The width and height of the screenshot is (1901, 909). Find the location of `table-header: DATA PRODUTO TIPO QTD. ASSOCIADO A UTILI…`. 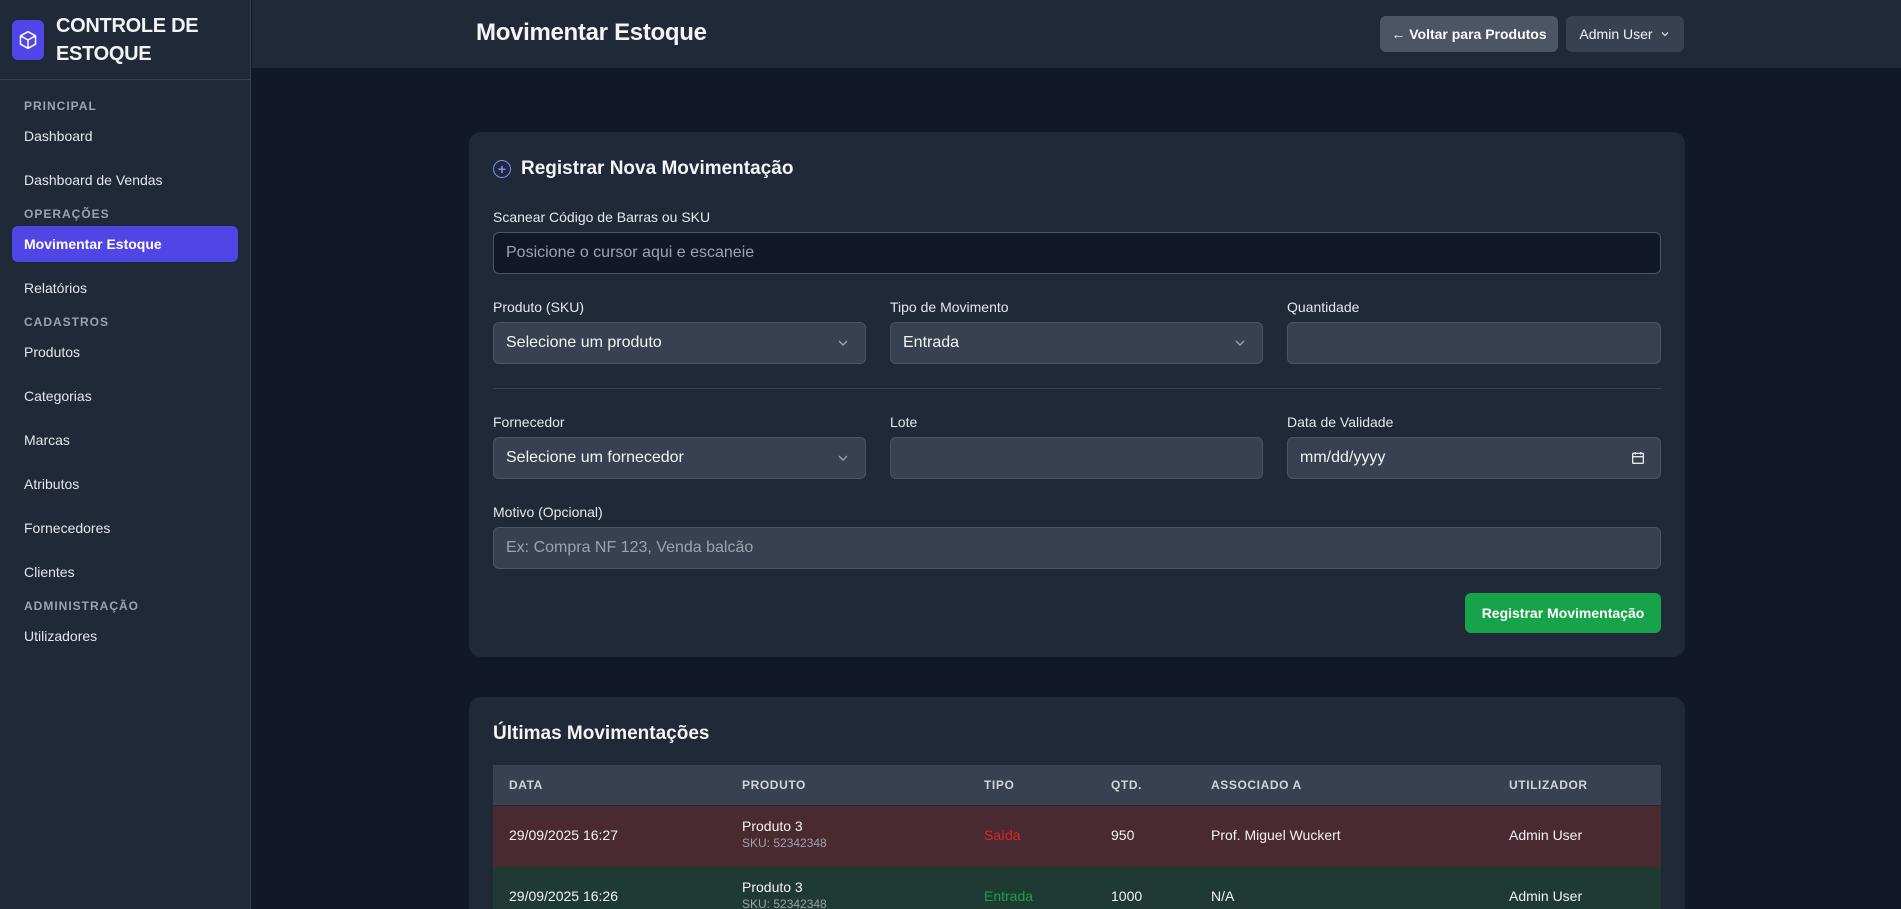

table-header: DATA PRODUTO TIPO QTD. ASSOCIADO A UTILI… is located at coordinates (1077, 785).